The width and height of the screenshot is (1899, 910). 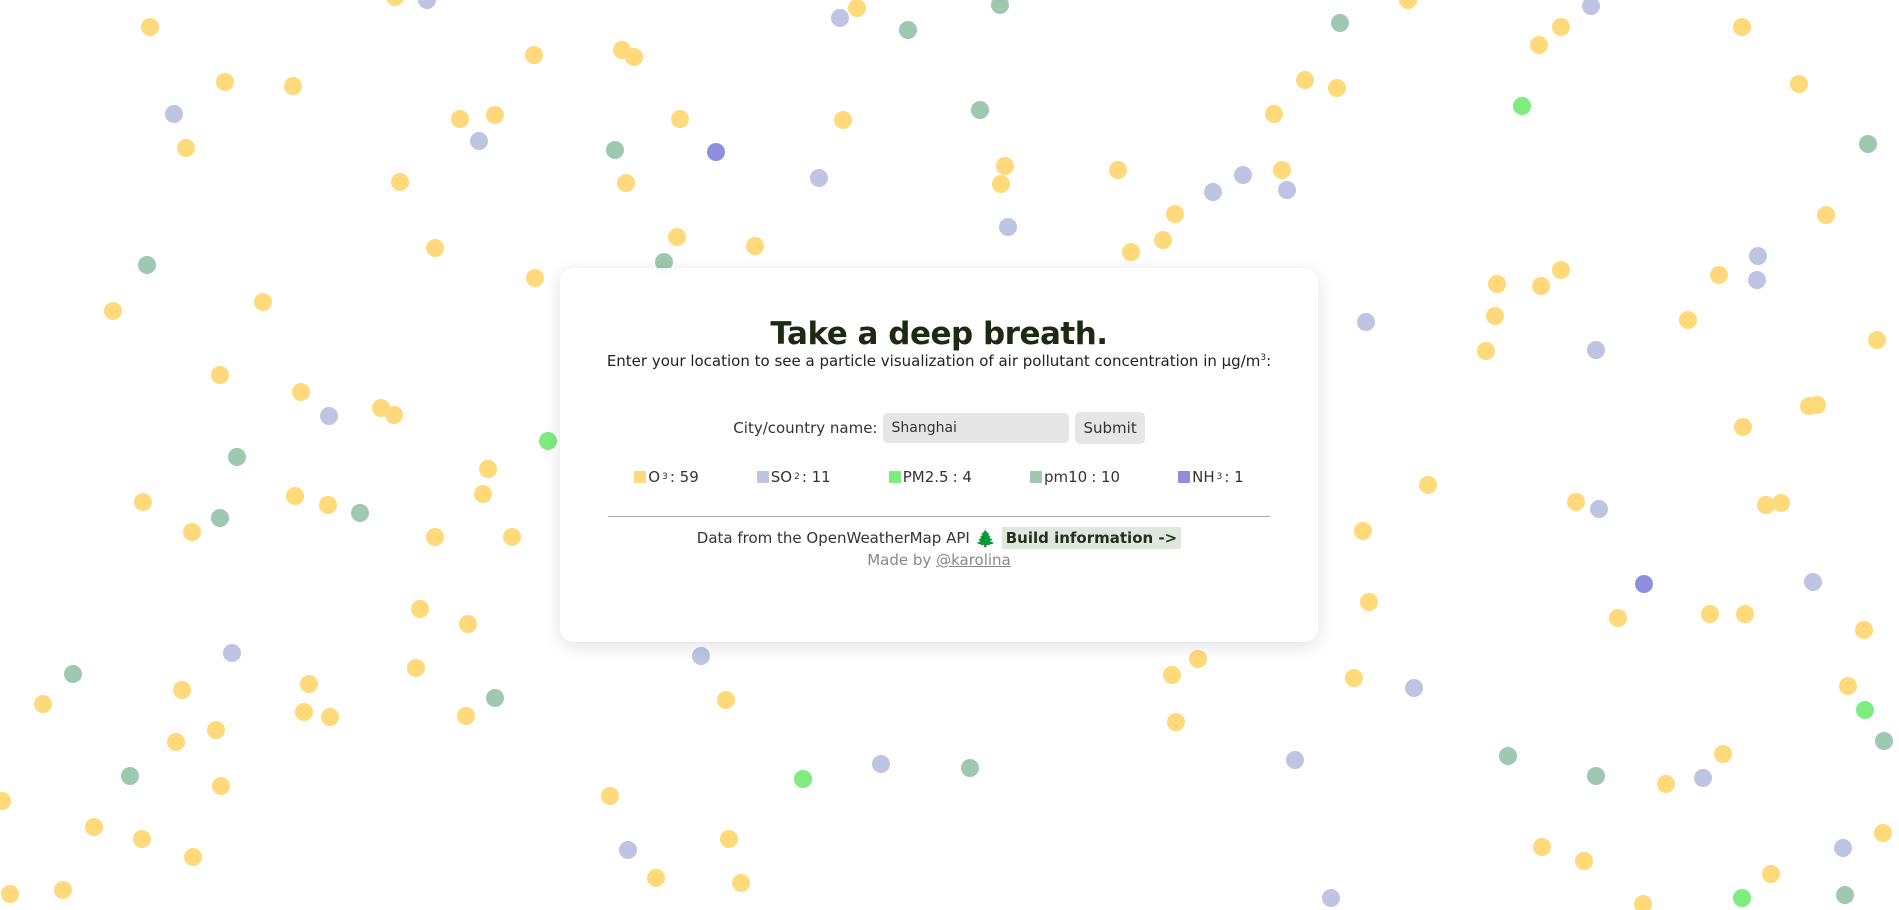 I want to click on location-form: City/country name: Submit, so click(x=939, y=428).